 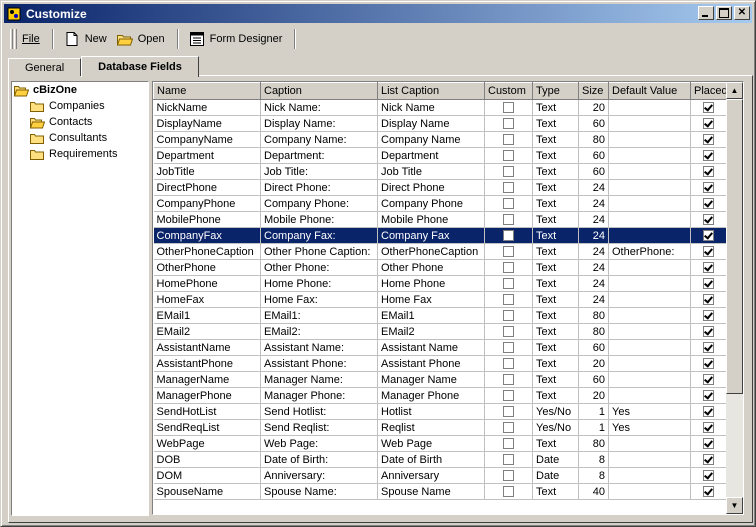 I want to click on cell-size: 1, so click(x=593, y=411).